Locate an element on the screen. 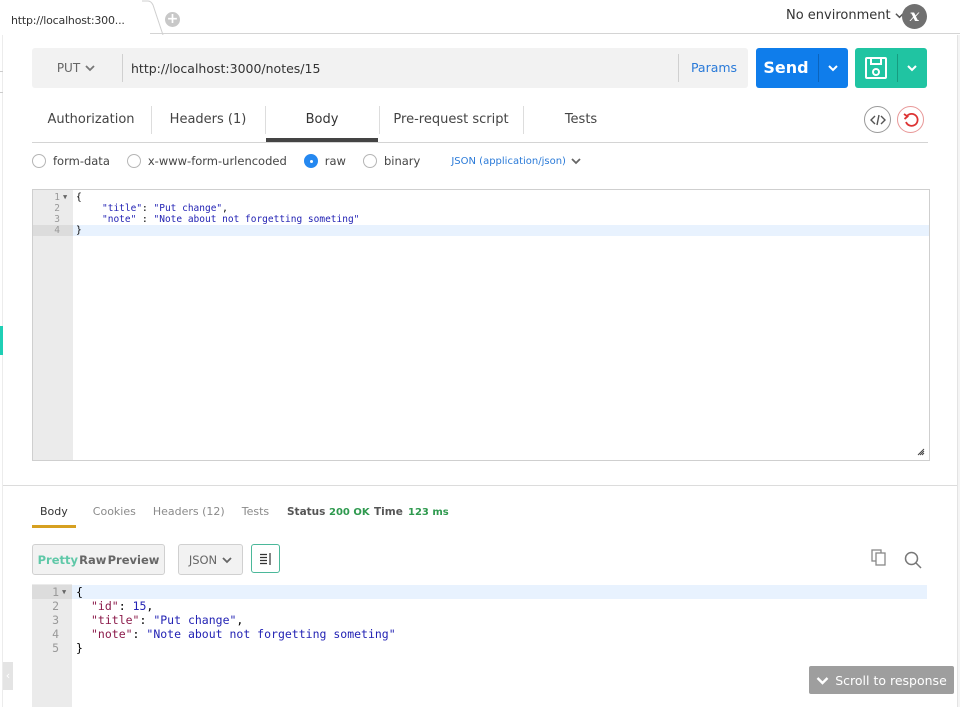  line-number: 1 is located at coordinates (57, 197).